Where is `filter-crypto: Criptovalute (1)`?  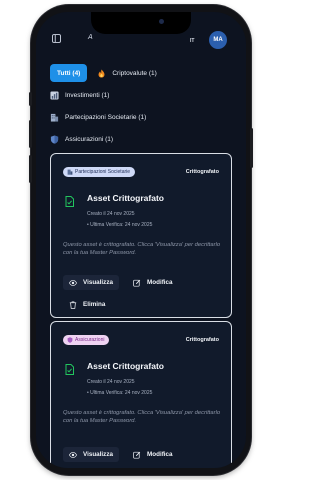 filter-crypto: Criptovalute (1) is located at coordinates (127, 73).